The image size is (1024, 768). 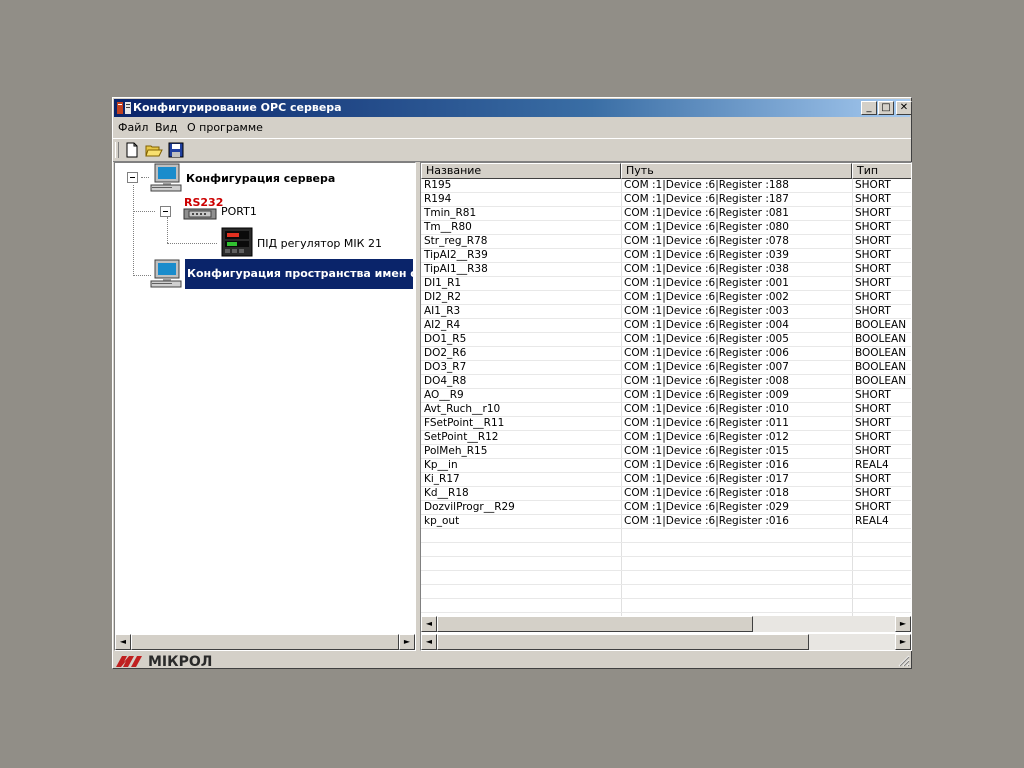 I want to click on cell-path: COM :1|Device :6|Register :029, so click(x=706, y=507).